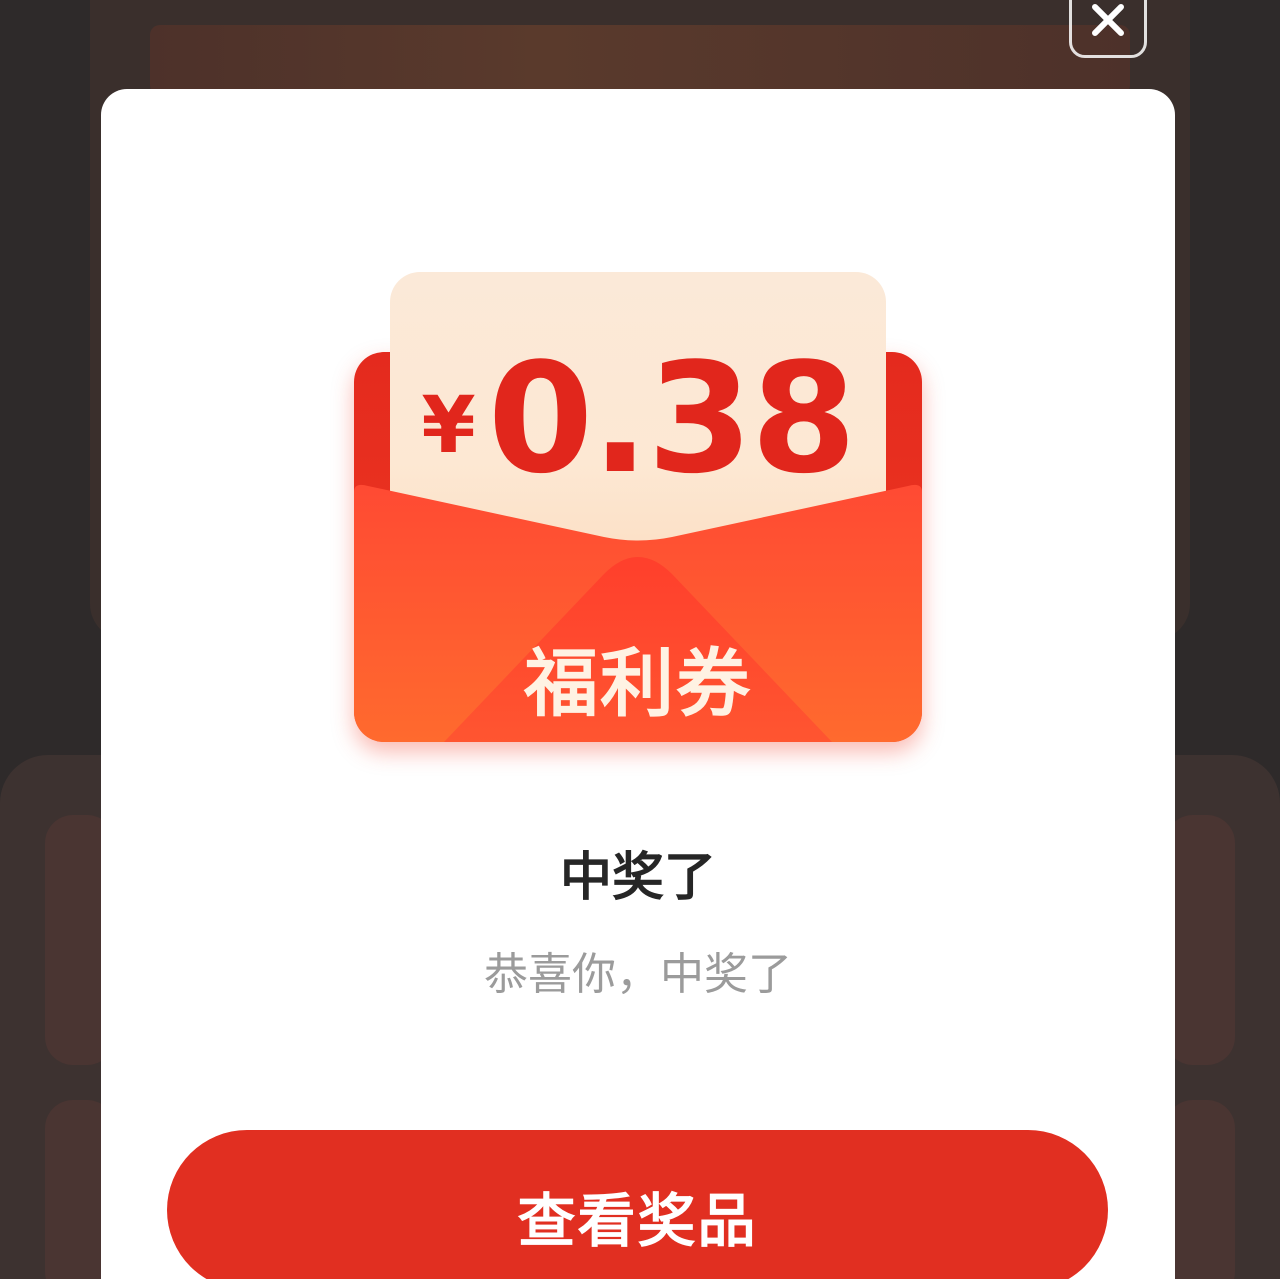  I want to click on dialog-message: 恭喜你，中奖了, so click(638, 974).